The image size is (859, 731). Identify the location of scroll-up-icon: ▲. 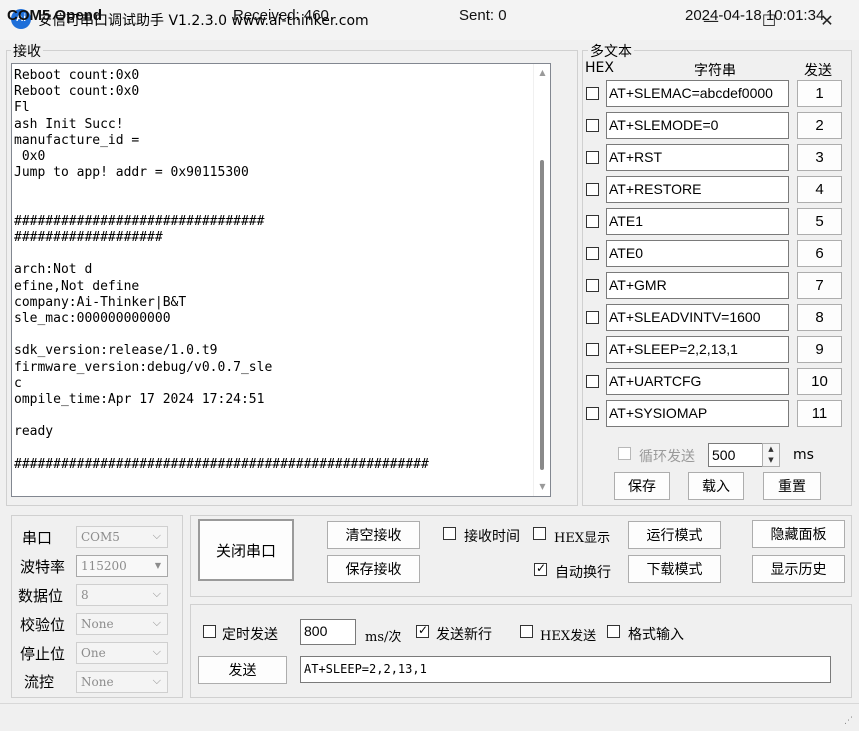
(542, 72).